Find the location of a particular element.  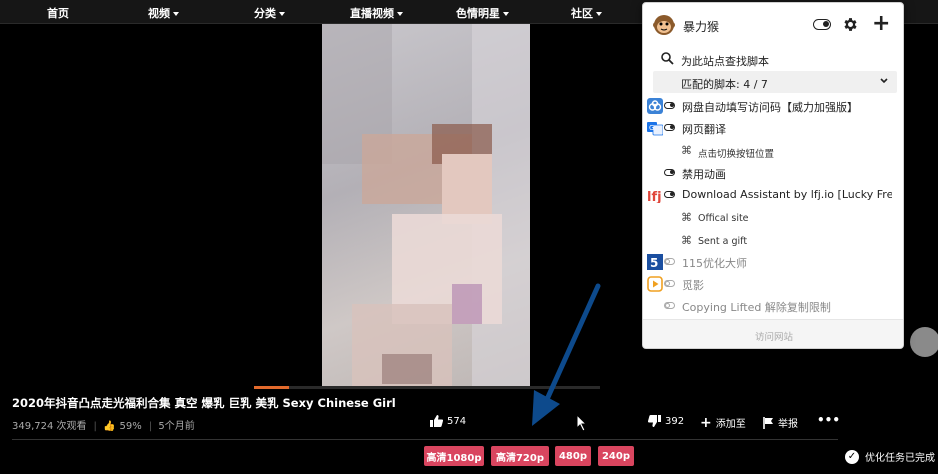

quality-240p-button: 240p is located at coordinates (616, 456).